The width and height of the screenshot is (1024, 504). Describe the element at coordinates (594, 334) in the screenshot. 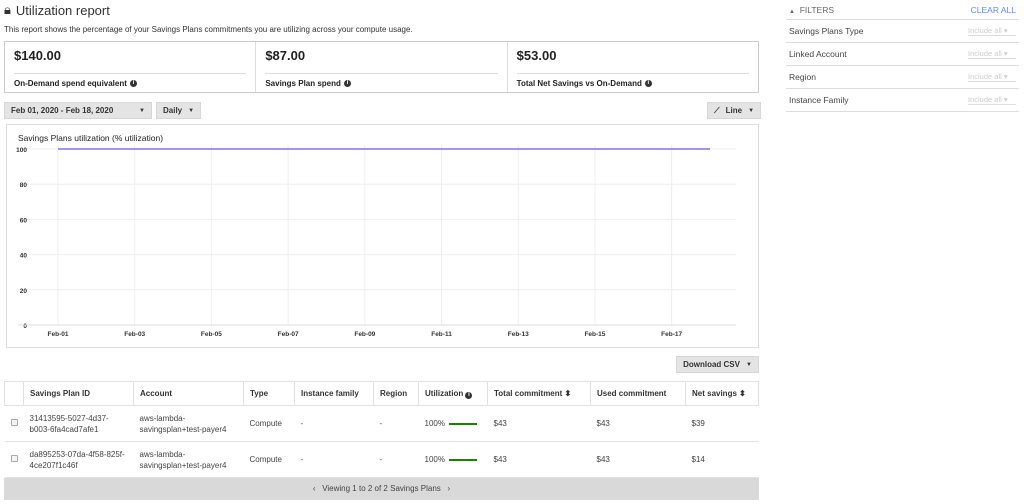

I see `x-tick-label: Feb-15` at that location.